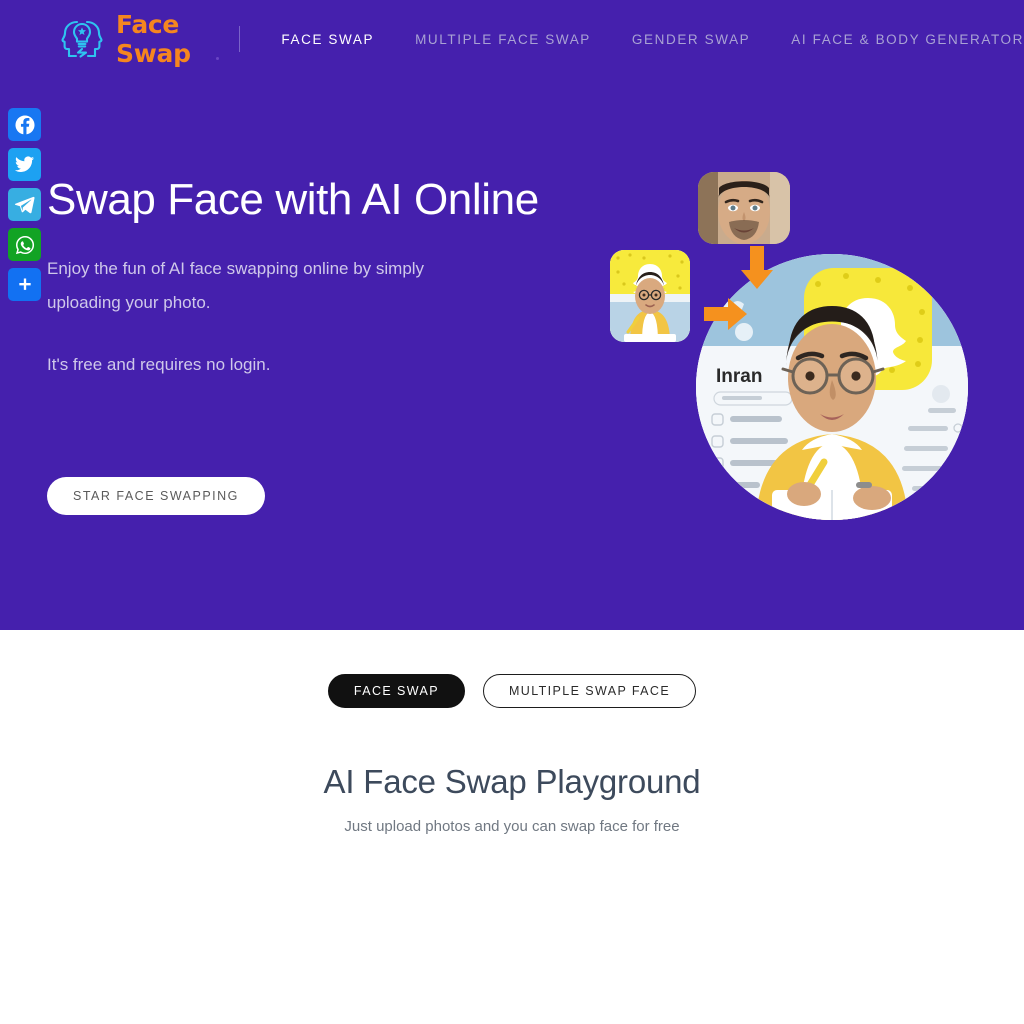 This screenshot has height=1024, width=1024. Describe the element at coordinates (726, 316) in the screenshot. I see `arrow-right-icon` at that location.